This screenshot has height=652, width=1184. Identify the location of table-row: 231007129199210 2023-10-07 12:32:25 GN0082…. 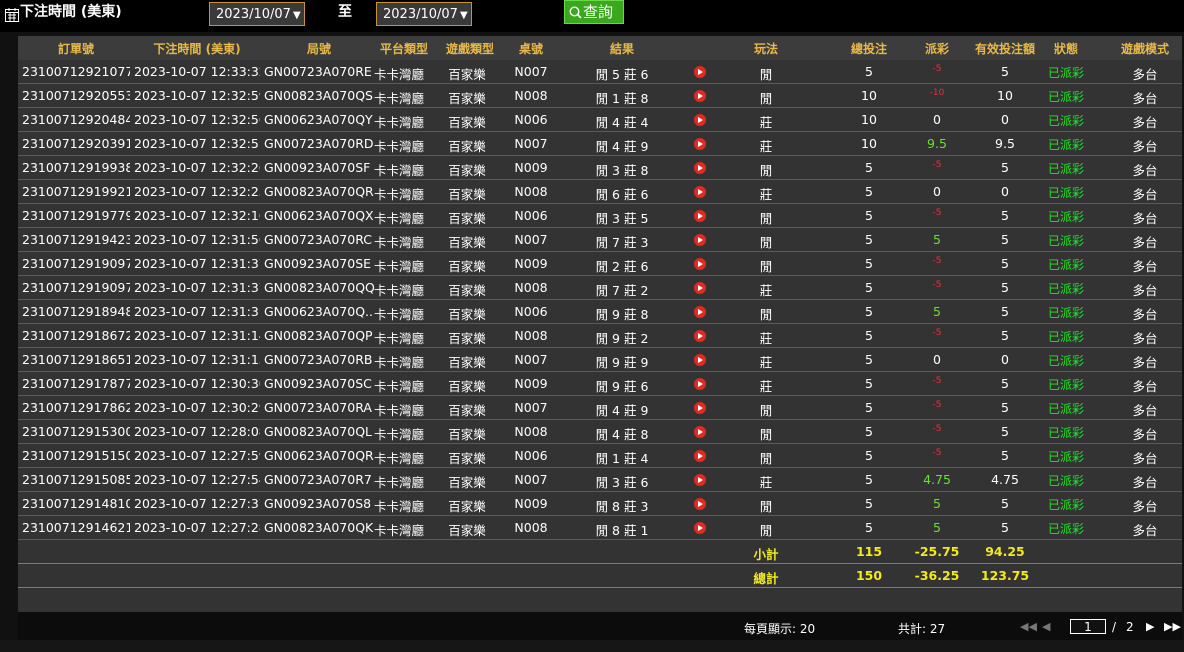
(600, 192).